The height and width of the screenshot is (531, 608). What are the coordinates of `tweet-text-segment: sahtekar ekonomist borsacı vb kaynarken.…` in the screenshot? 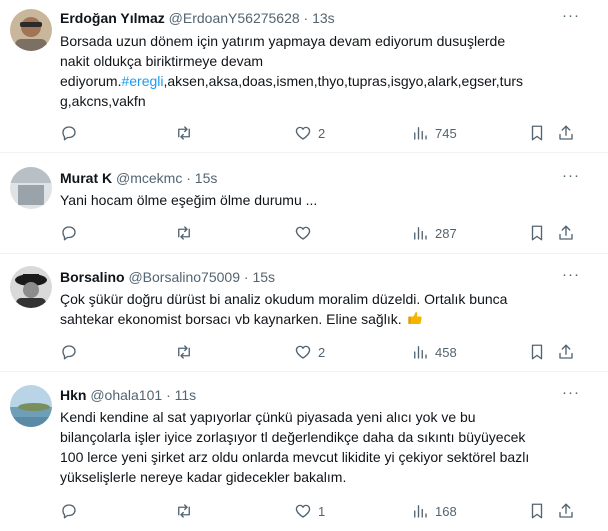 It's located at (231, 319).